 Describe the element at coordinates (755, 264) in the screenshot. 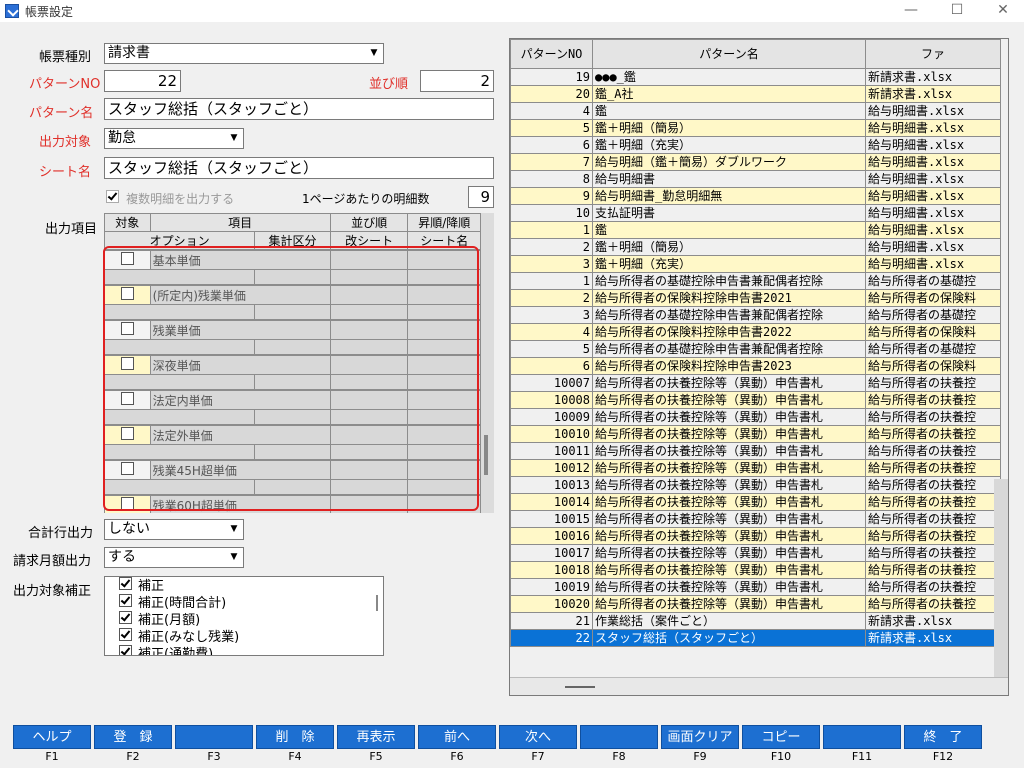

I see `table-row: 3 鑑＋明細（充実） 給与明細書.xlsx` at that location.